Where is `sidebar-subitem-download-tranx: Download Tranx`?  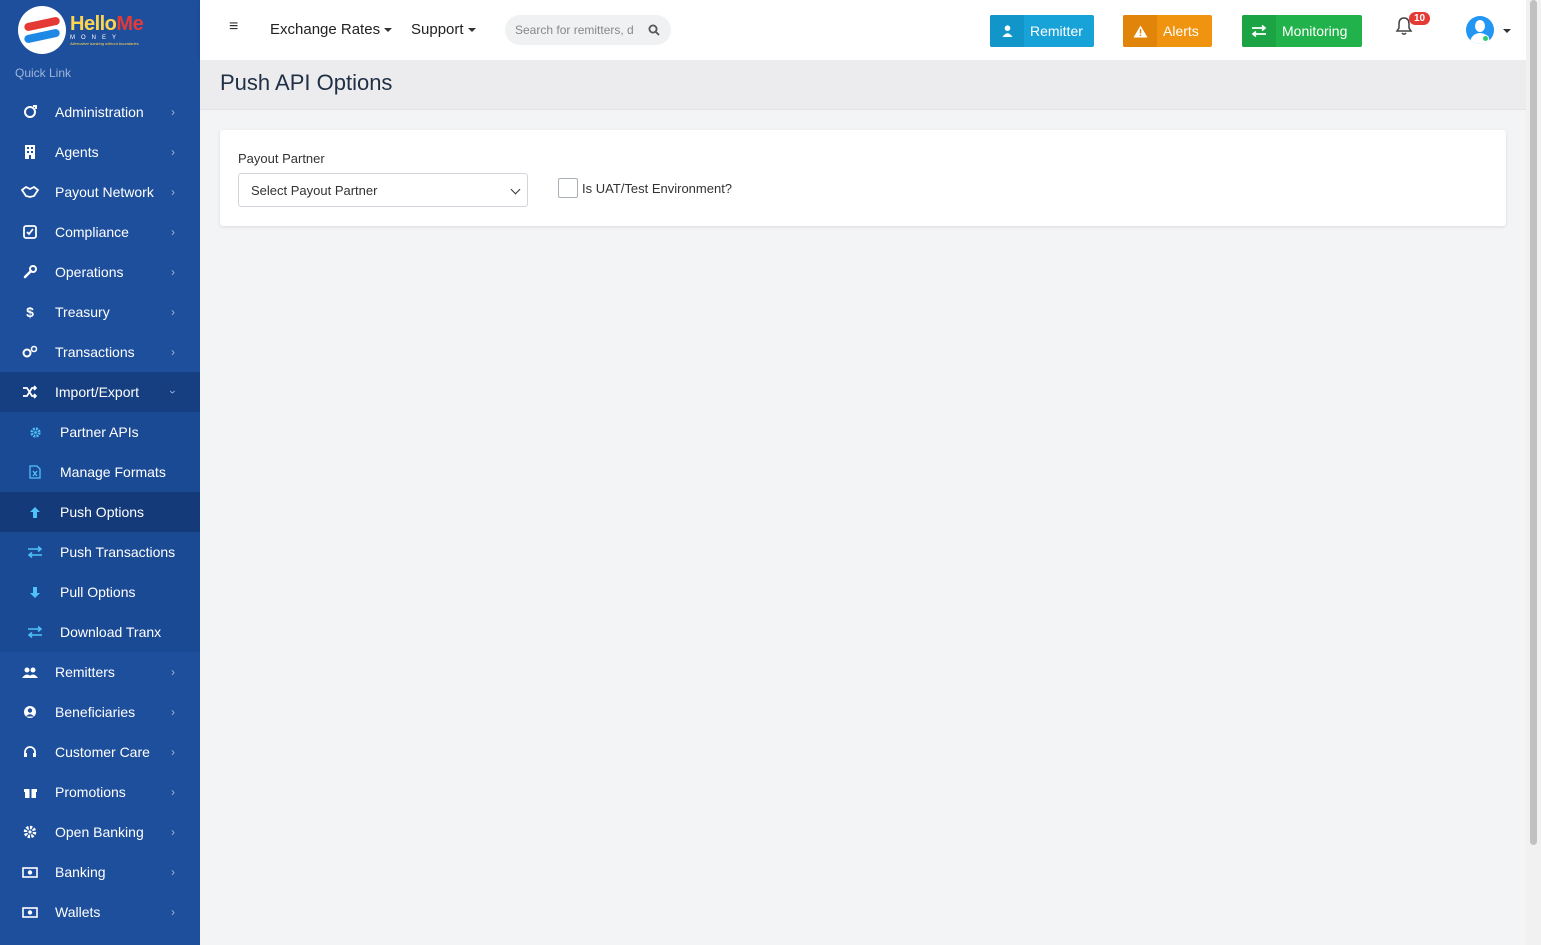 sidebar-subitem-download-tranx: Download Tranx is located at coordinates (100, 632).